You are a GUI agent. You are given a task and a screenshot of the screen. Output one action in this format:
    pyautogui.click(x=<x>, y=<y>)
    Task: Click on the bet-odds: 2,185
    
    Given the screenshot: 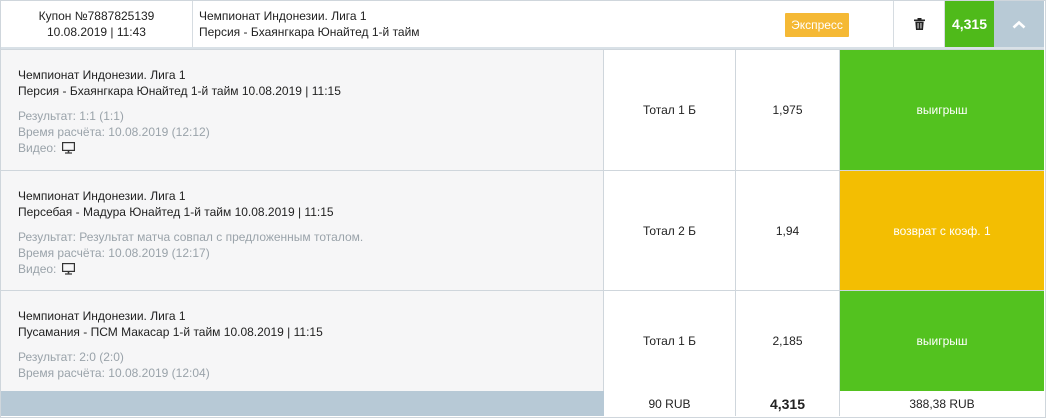 What is the action you would take?
    pyautogui.click(x=788, y=341)
    